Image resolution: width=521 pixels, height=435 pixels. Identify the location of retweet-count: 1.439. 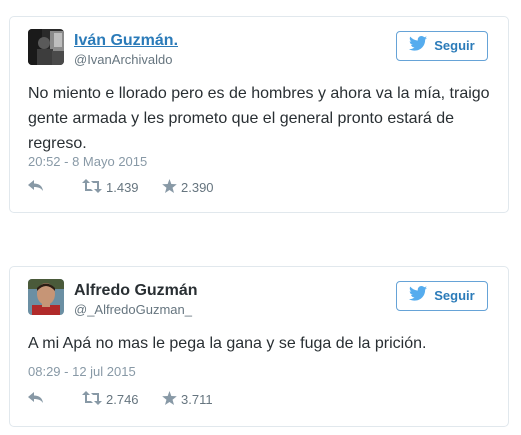
(122, 187).